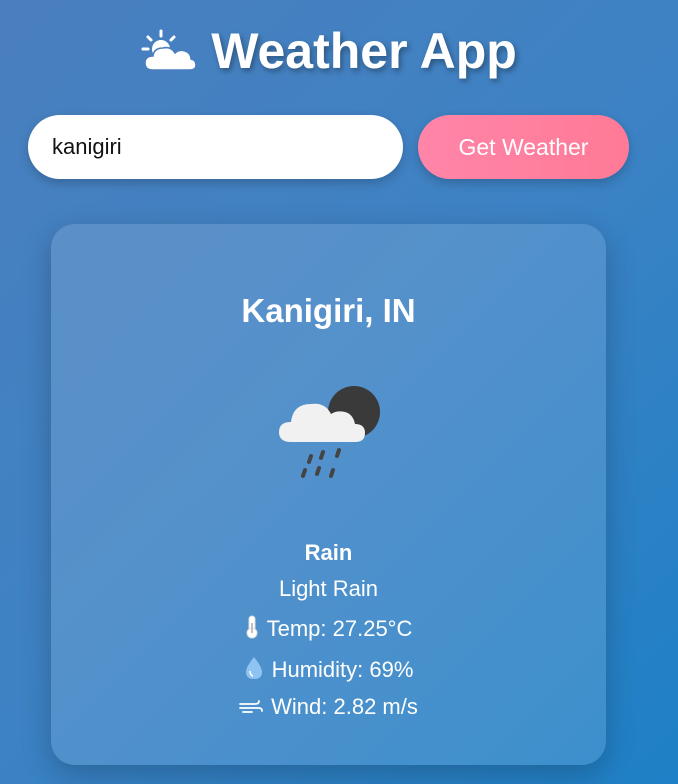 This screenshot has width=678, height=784. What do you see at coordinates (328, 310) in the screenshot?
I see `location-title: Kanigiri, IN` at bounding box center [328, 310].